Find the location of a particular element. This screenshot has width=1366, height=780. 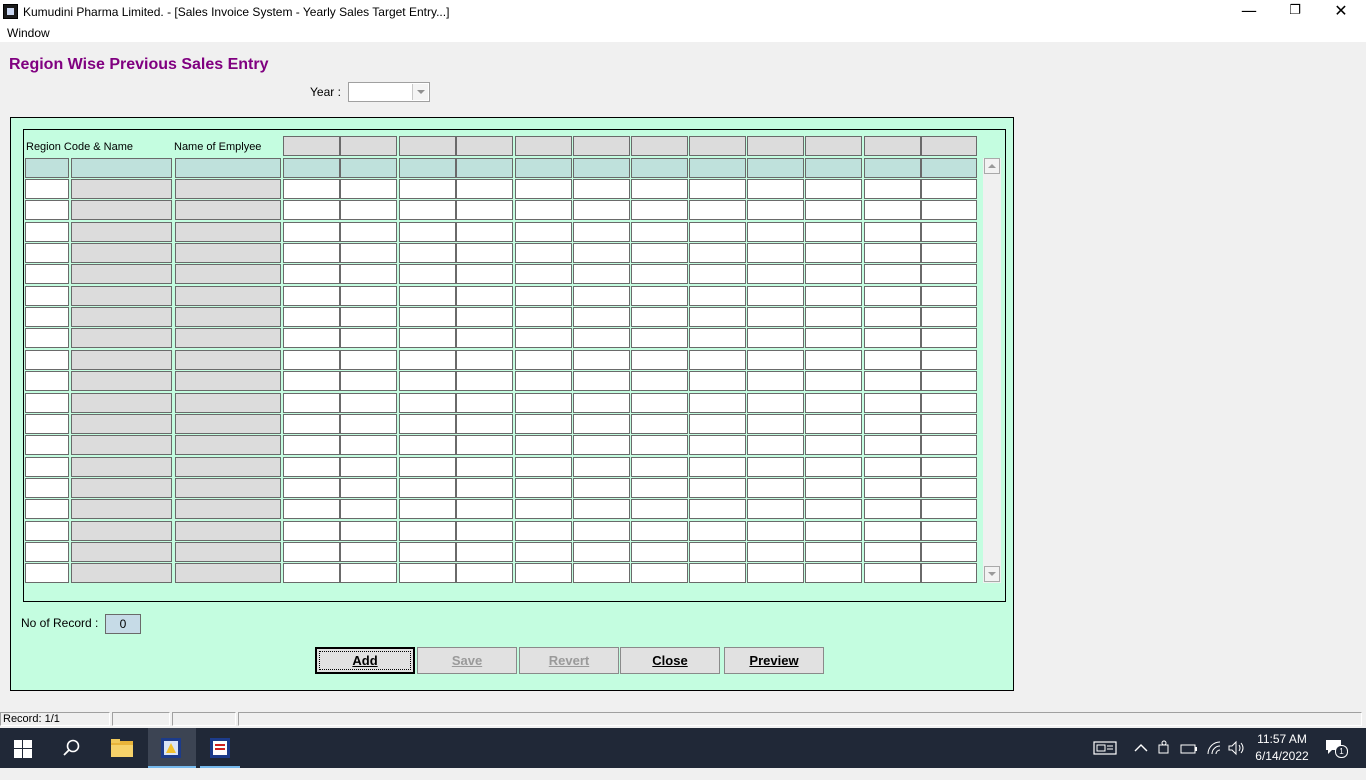

meet-now-icon is located at coordinates (1165, 748).